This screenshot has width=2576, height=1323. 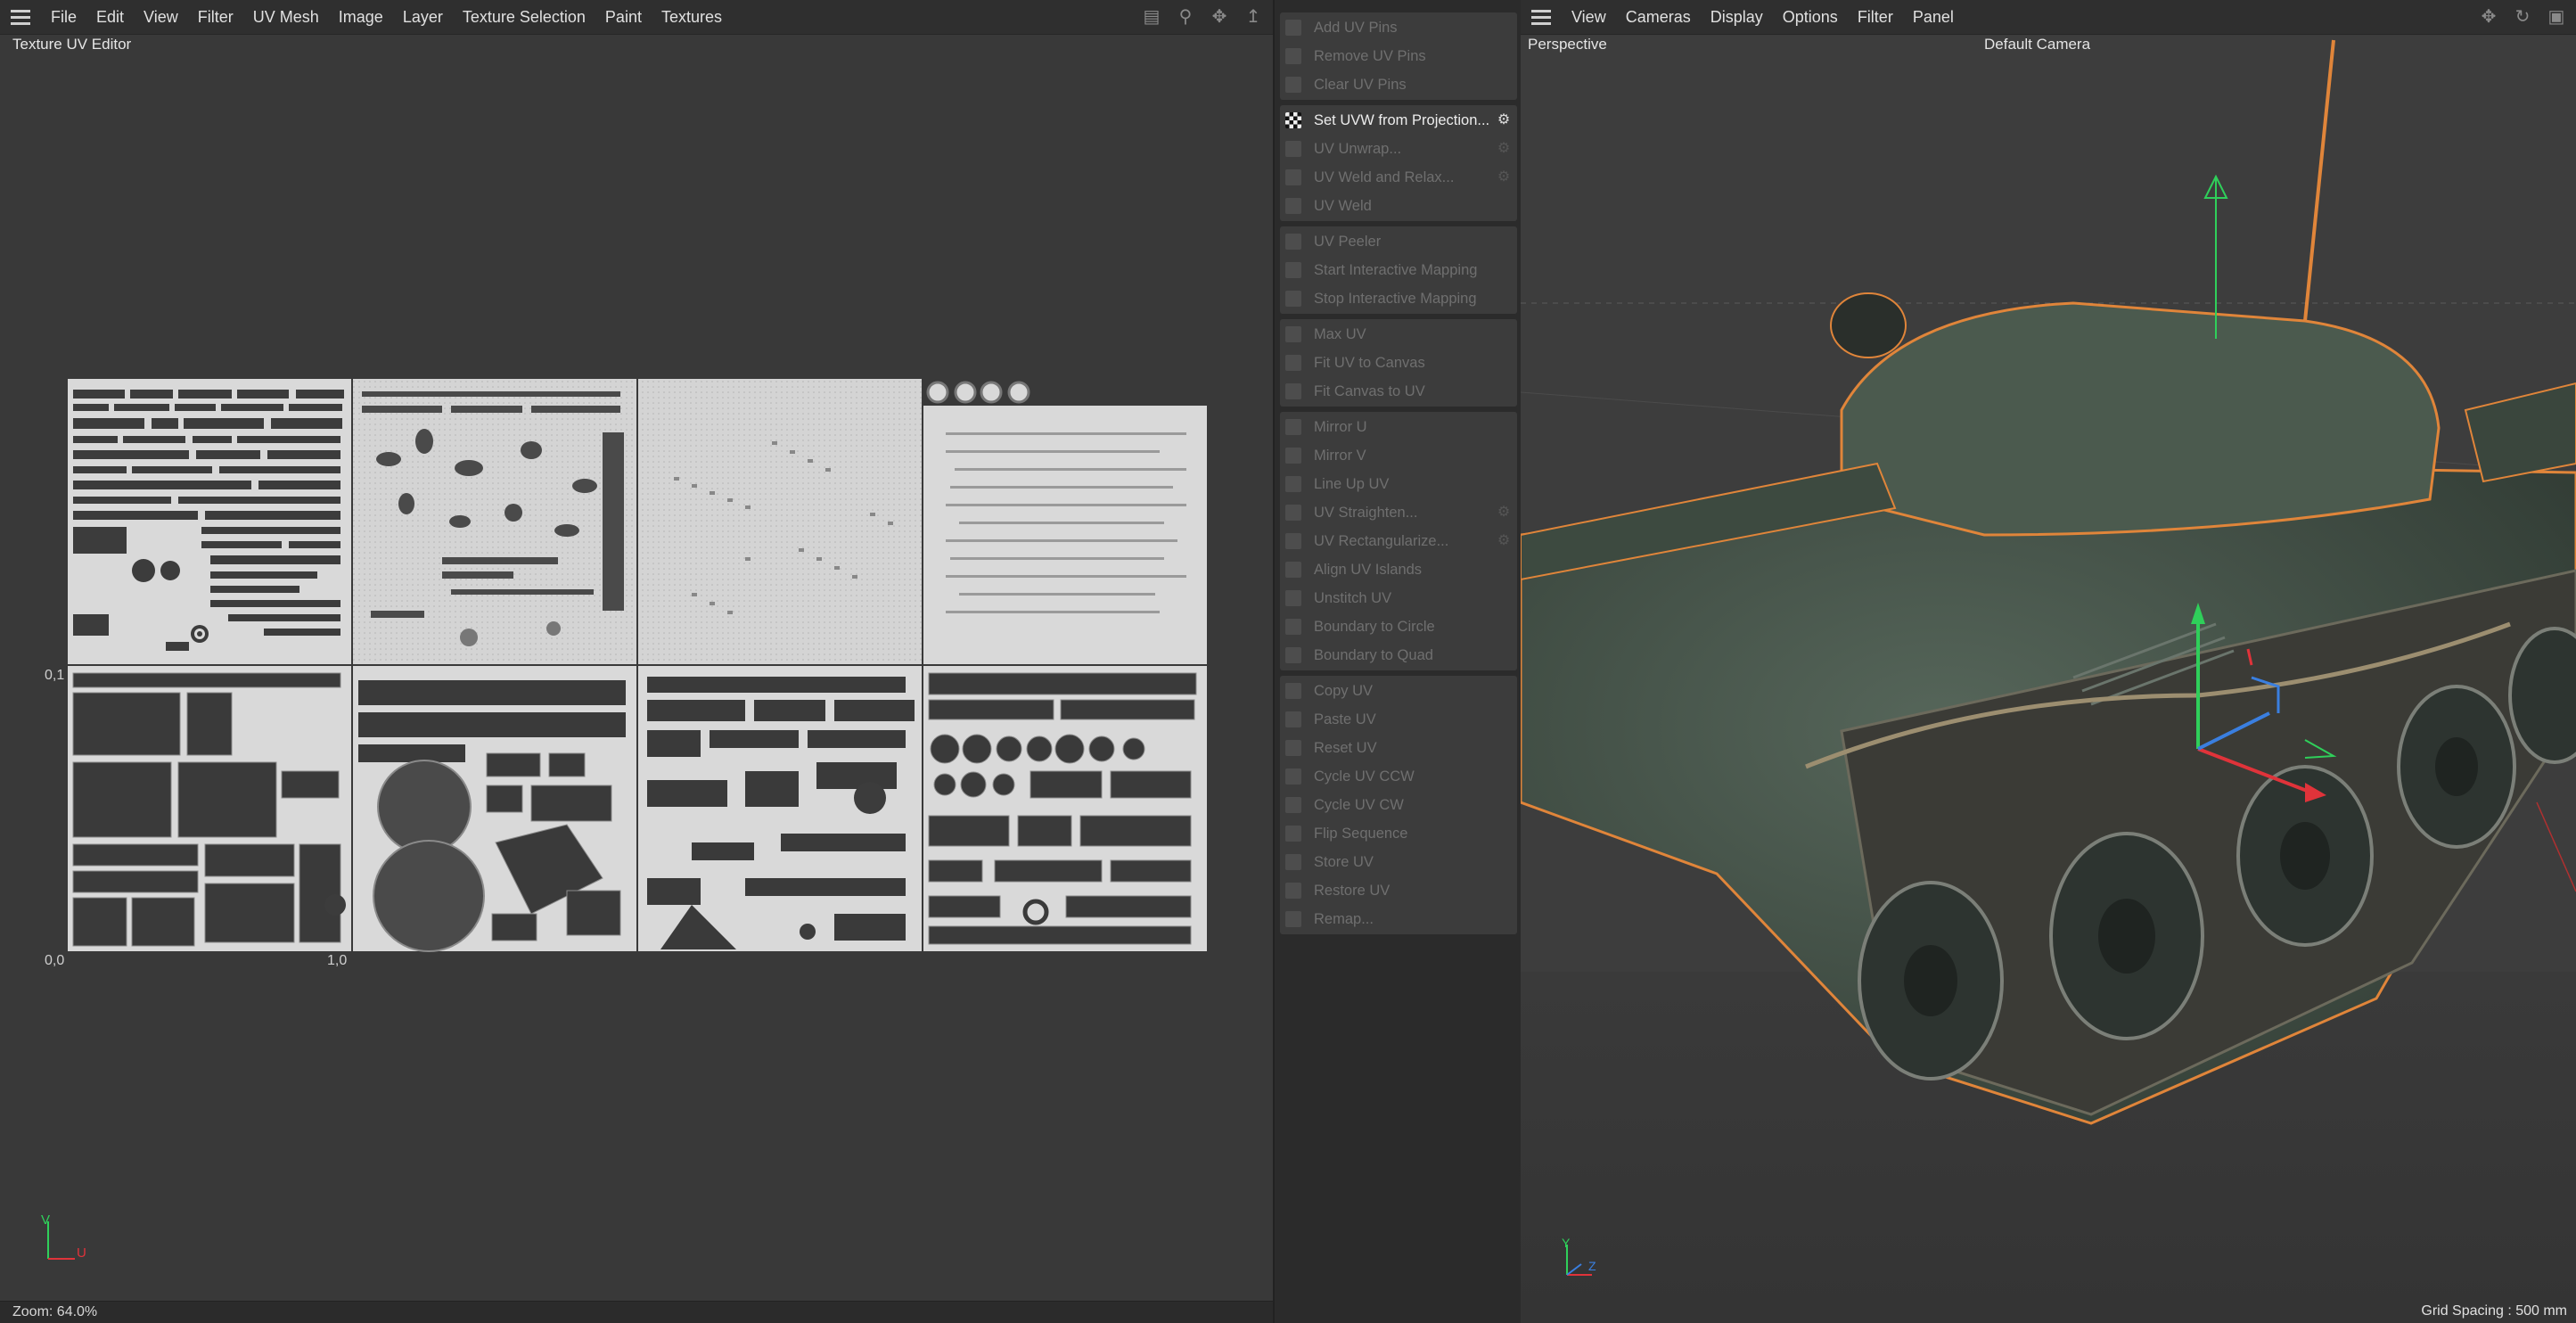 What do you see at coordinates (1361, 833) in the screenshot?
I see `command-label: Flip Sequence` at bounding box center [1361, 833].